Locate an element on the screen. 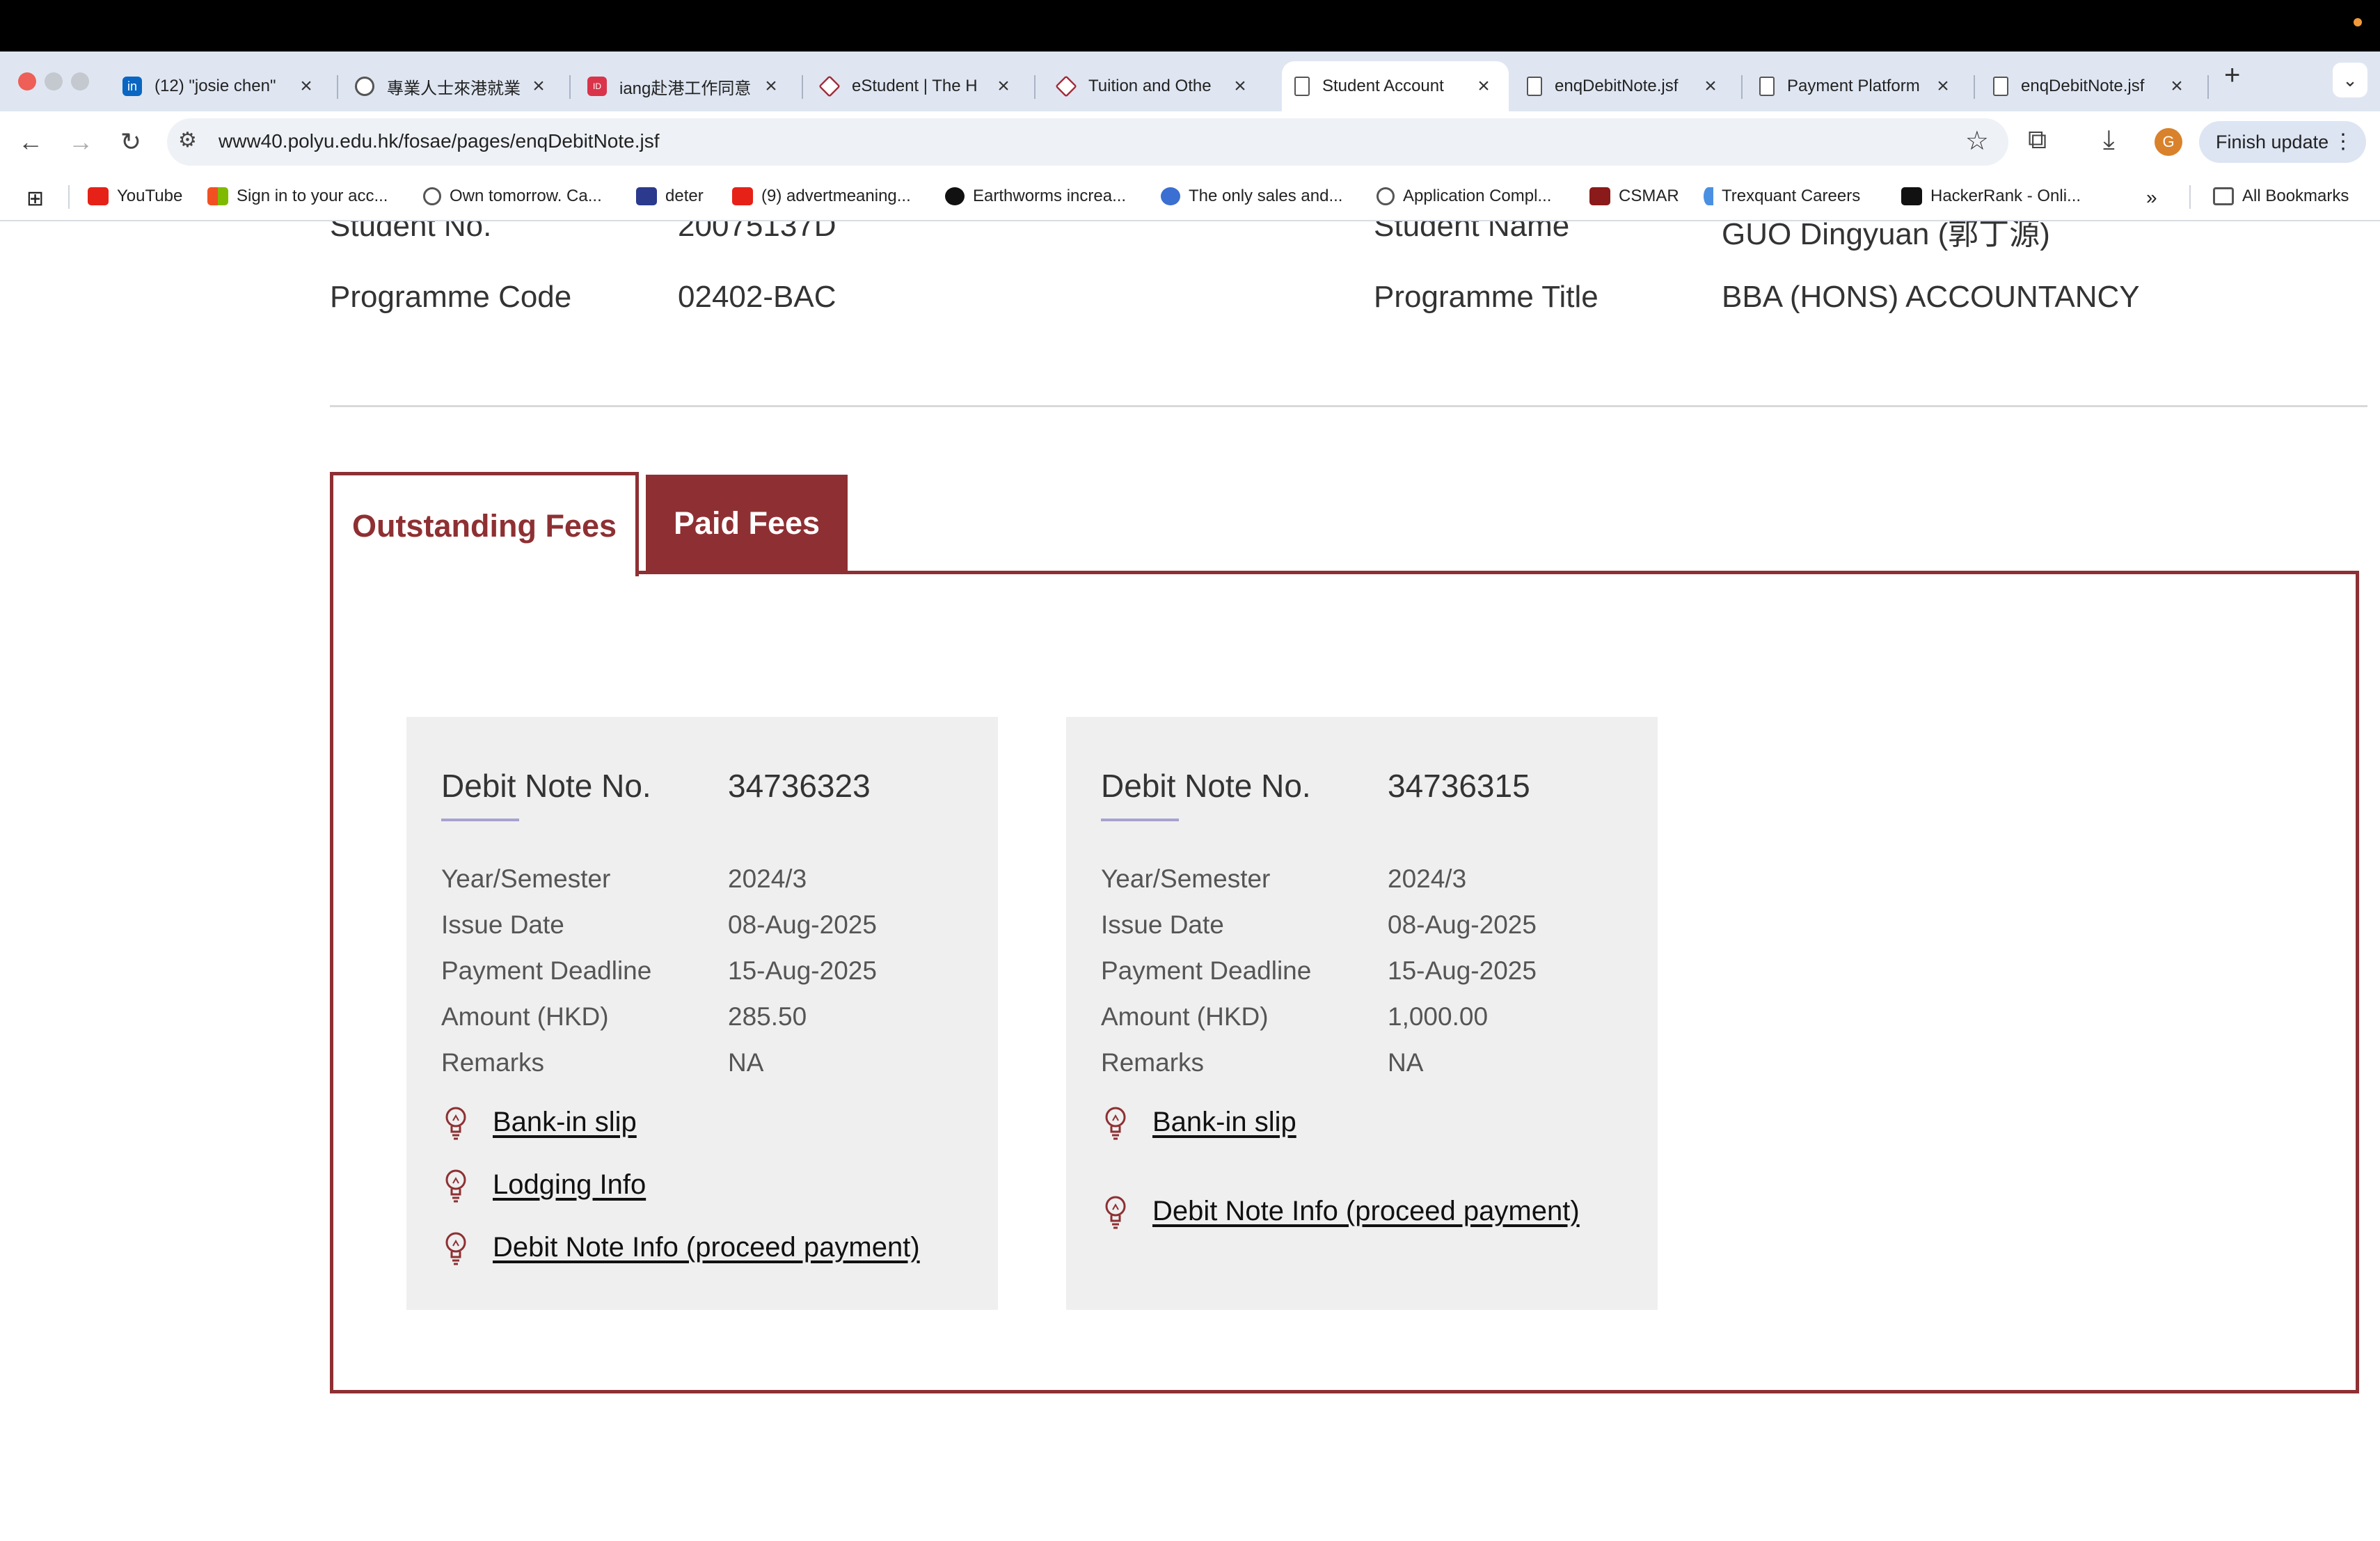 The image size is (2380, 1541). bookmark-label: YouTube is located at coordinates (150, 196).